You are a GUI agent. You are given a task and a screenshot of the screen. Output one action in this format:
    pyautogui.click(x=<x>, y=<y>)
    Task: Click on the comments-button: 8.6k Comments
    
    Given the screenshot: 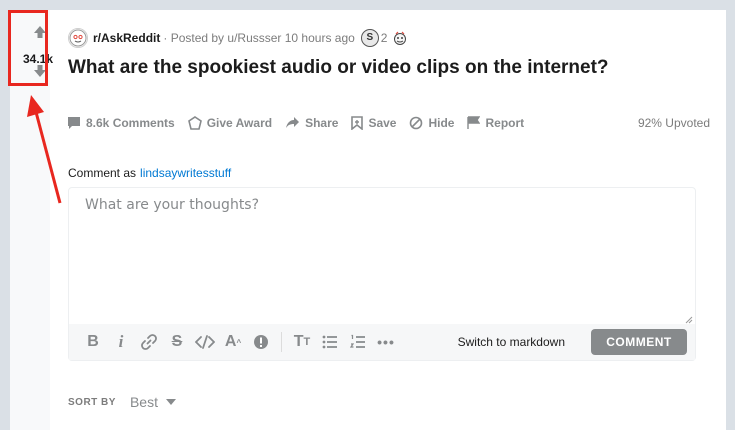 What is the action you would take?
    pyautogui.click(x=121, y=123)
    